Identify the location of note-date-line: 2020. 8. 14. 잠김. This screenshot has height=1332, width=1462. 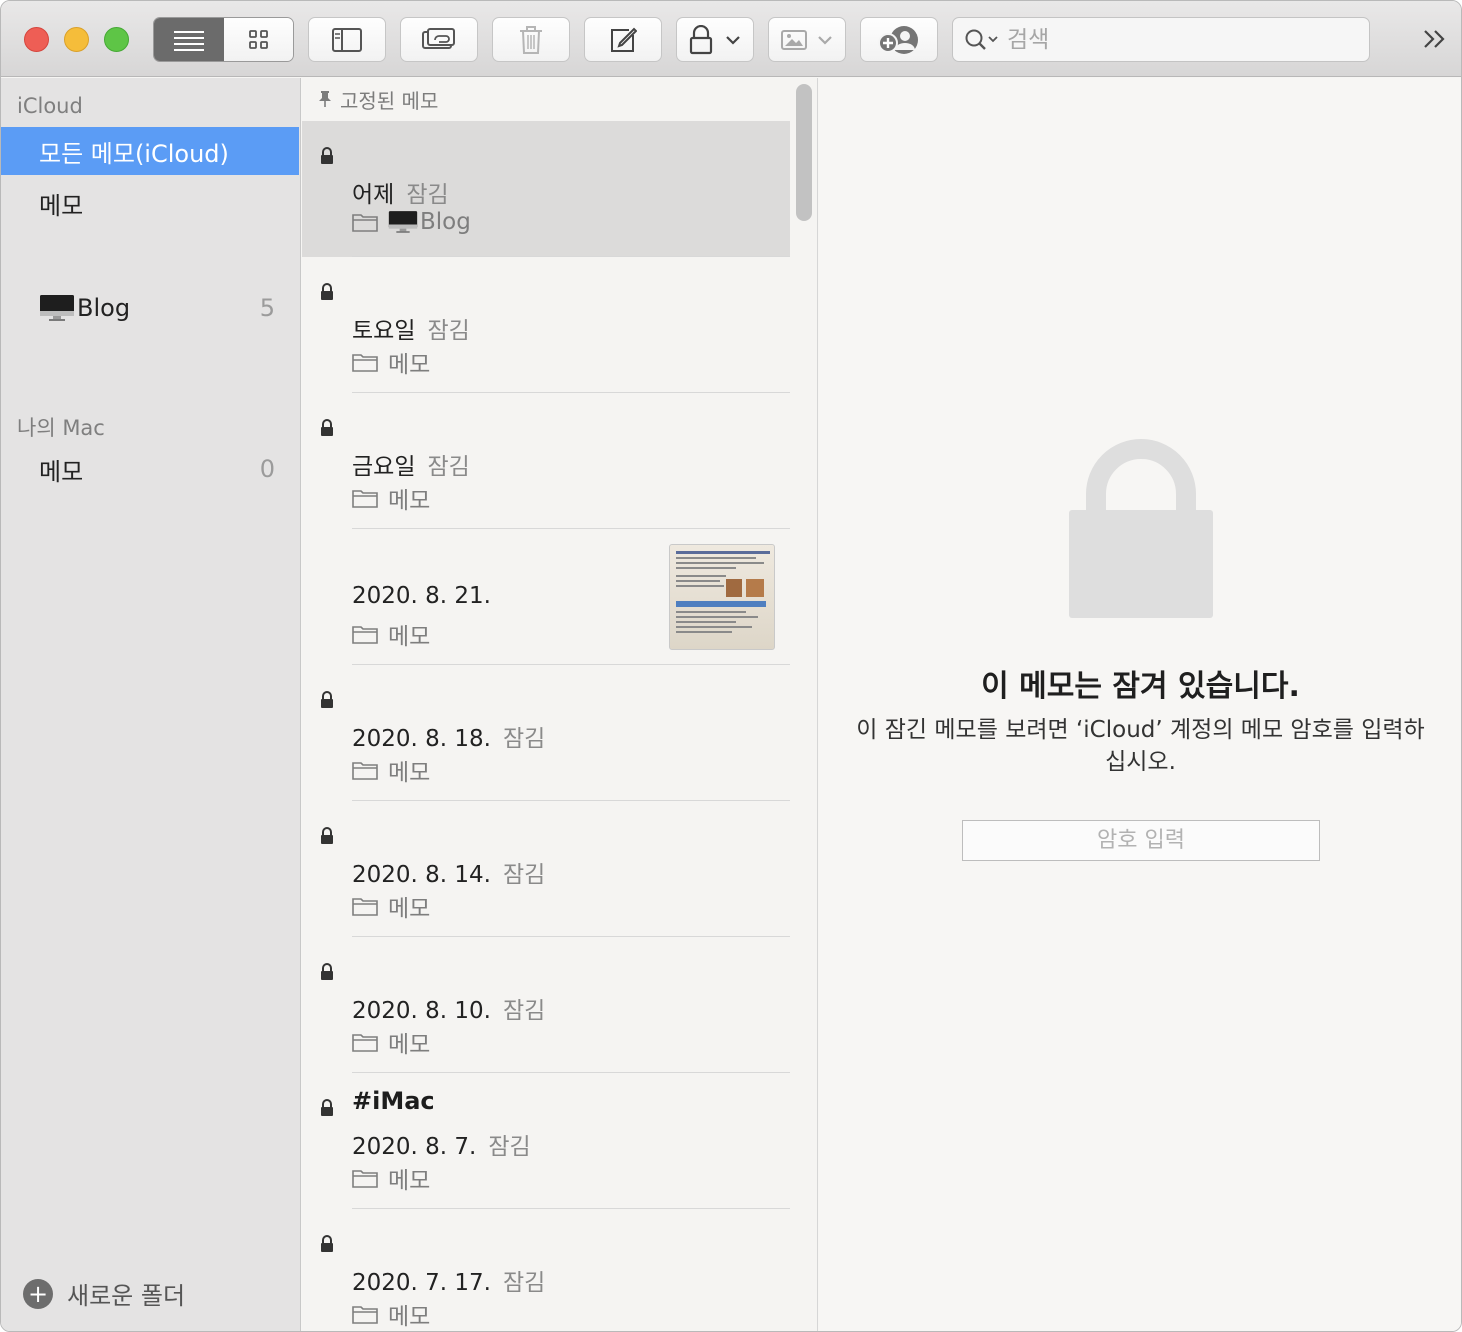
(448, 872).